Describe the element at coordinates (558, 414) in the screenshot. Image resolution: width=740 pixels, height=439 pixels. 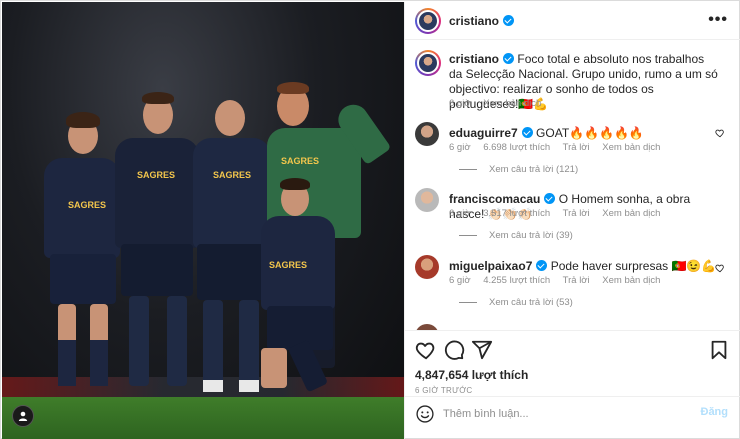
I see `comment-input` at that location.